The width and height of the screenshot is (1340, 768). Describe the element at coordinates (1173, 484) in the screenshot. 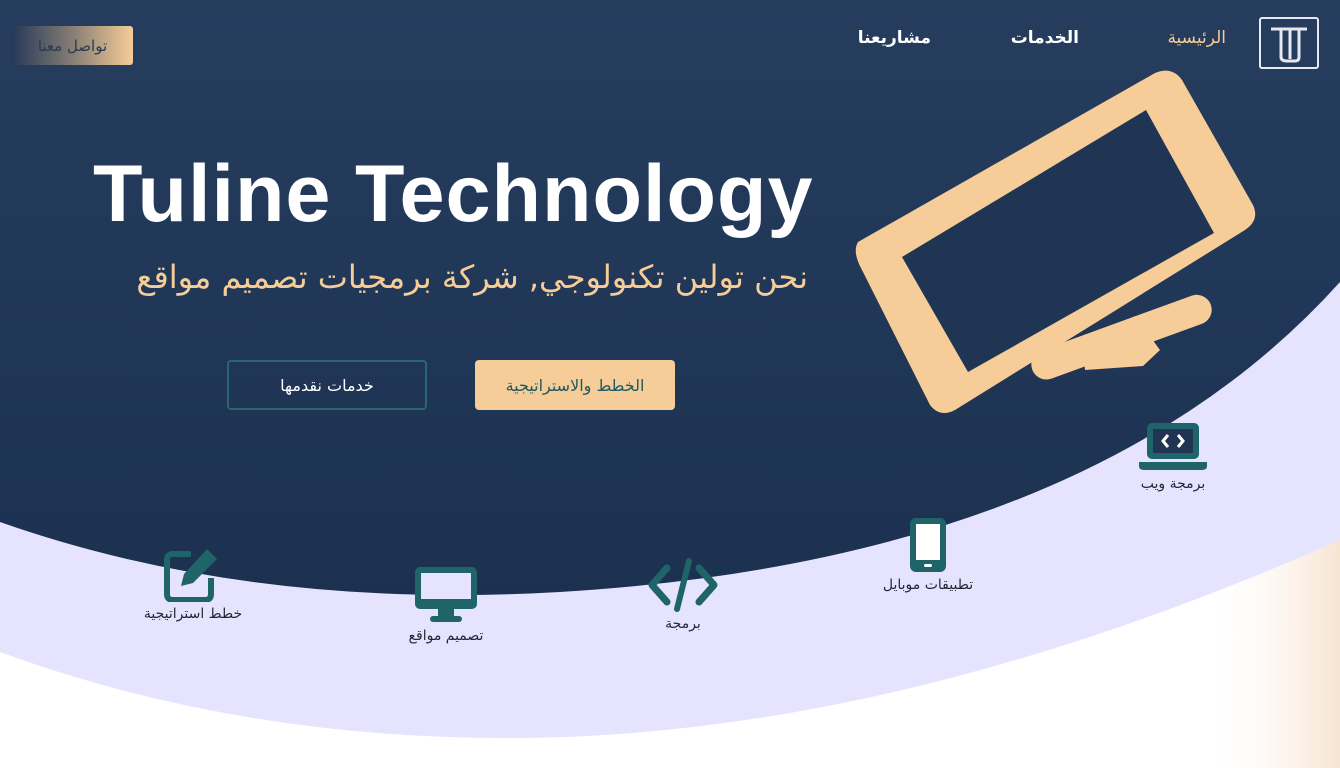

I see `service-label: برمجة ويب` at that location.